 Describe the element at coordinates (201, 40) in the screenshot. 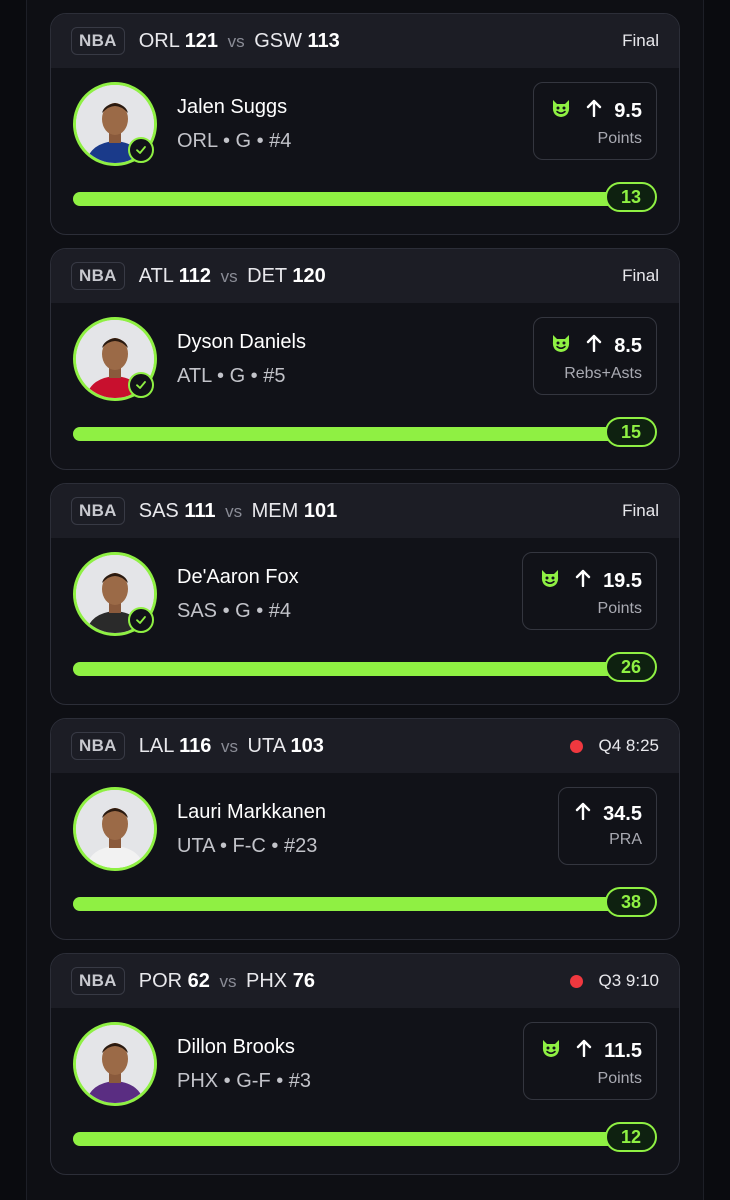

I see `away-score: 121` at that location.